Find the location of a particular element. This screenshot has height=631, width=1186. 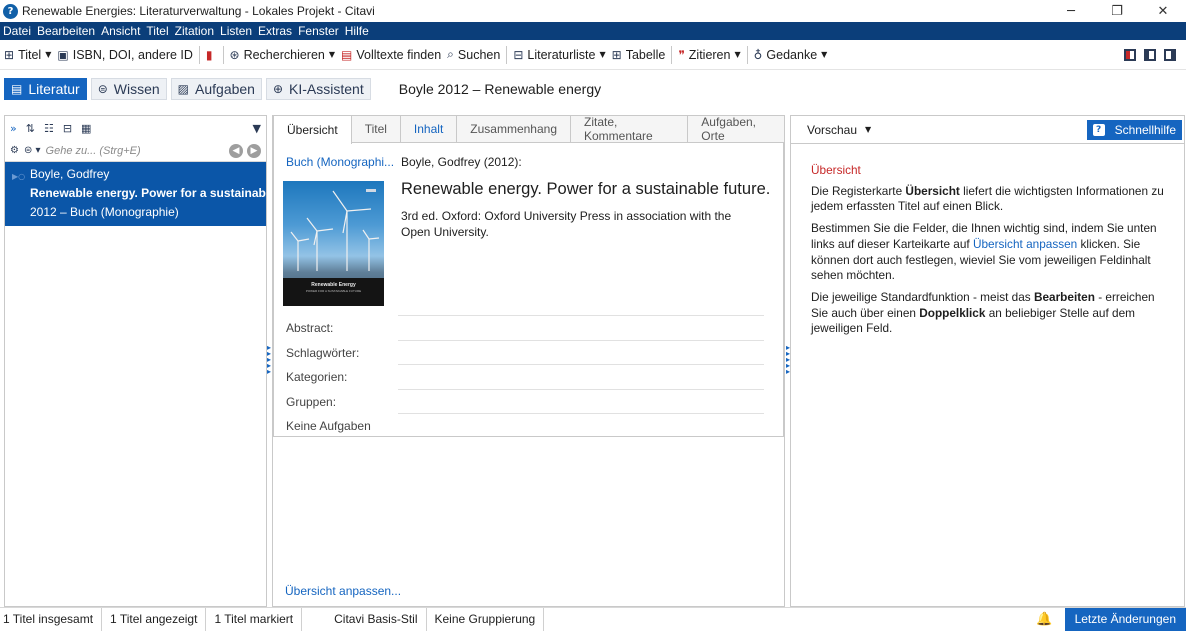

nav-wissen-button: ⊜ Wissen is located at coordinates (128, 89).